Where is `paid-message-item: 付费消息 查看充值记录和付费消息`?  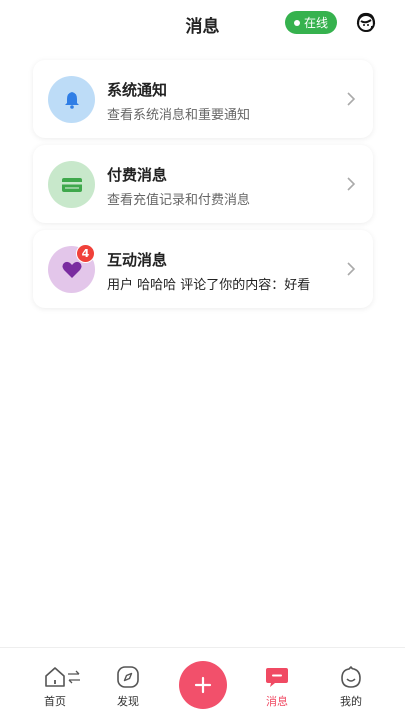
paid-message-item: 付费消息 查看充值记录和付费消息 is located at coordinates (203, 184).